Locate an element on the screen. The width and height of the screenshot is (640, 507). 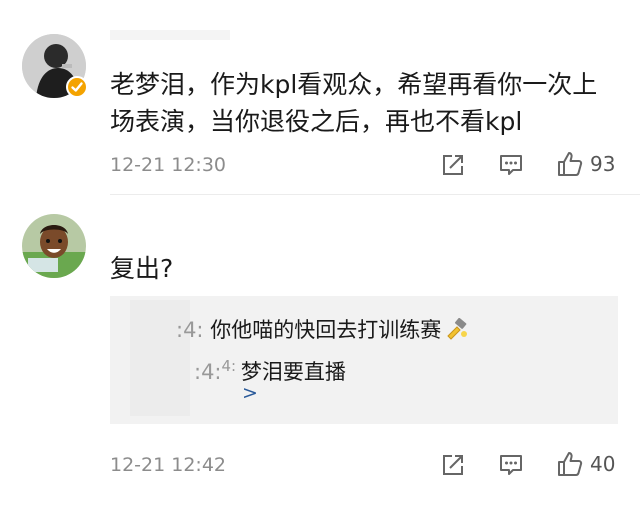
verified-icon is located at coordinates (77, 87).